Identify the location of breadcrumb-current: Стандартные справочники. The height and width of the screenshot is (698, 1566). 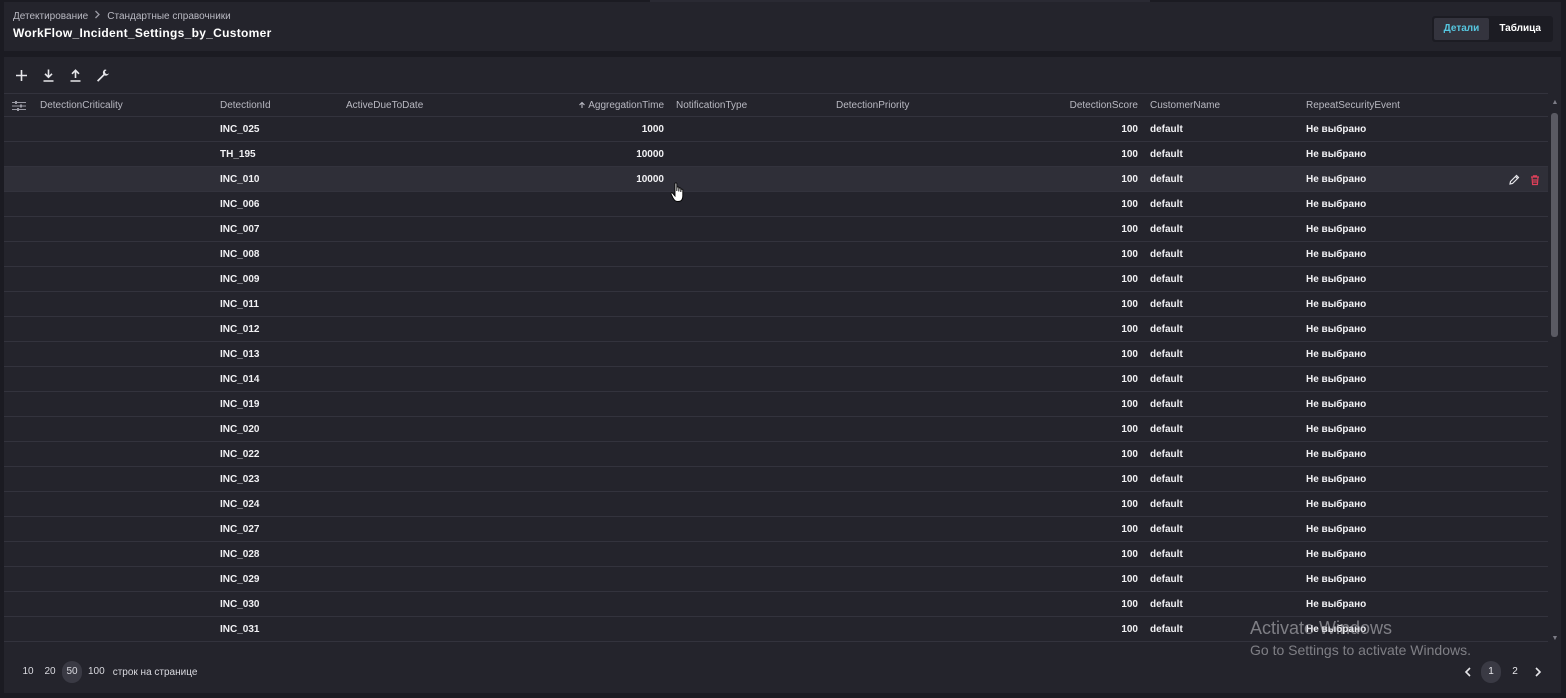
(169, 16).